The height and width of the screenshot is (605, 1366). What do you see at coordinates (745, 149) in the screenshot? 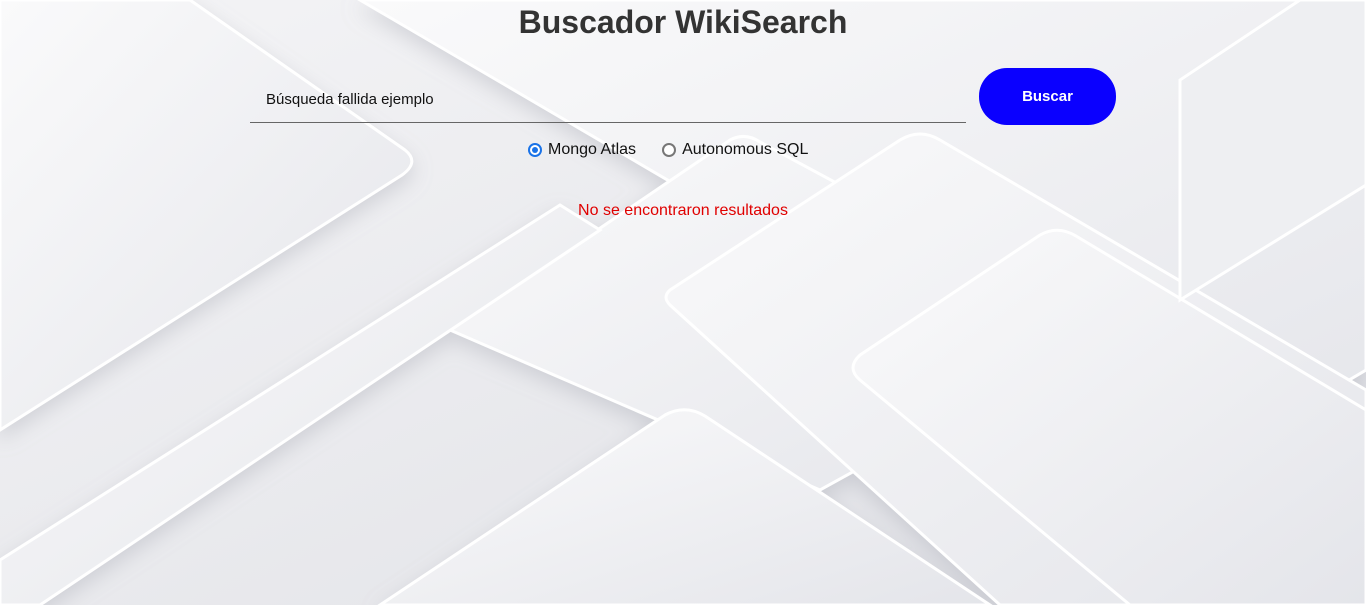
I see `radio-label-autonomous-sql: Autonomous SQL` at bounding box center [745, 149].